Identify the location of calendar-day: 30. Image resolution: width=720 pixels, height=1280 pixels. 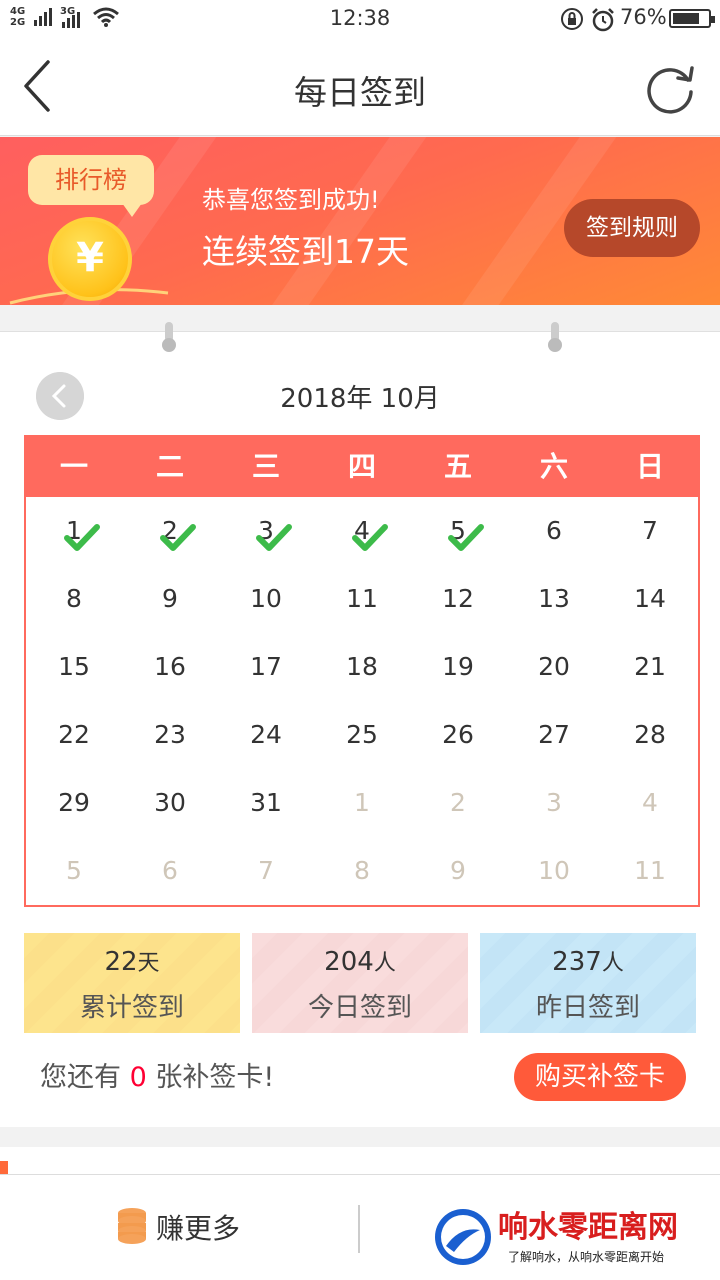
(170, 807).